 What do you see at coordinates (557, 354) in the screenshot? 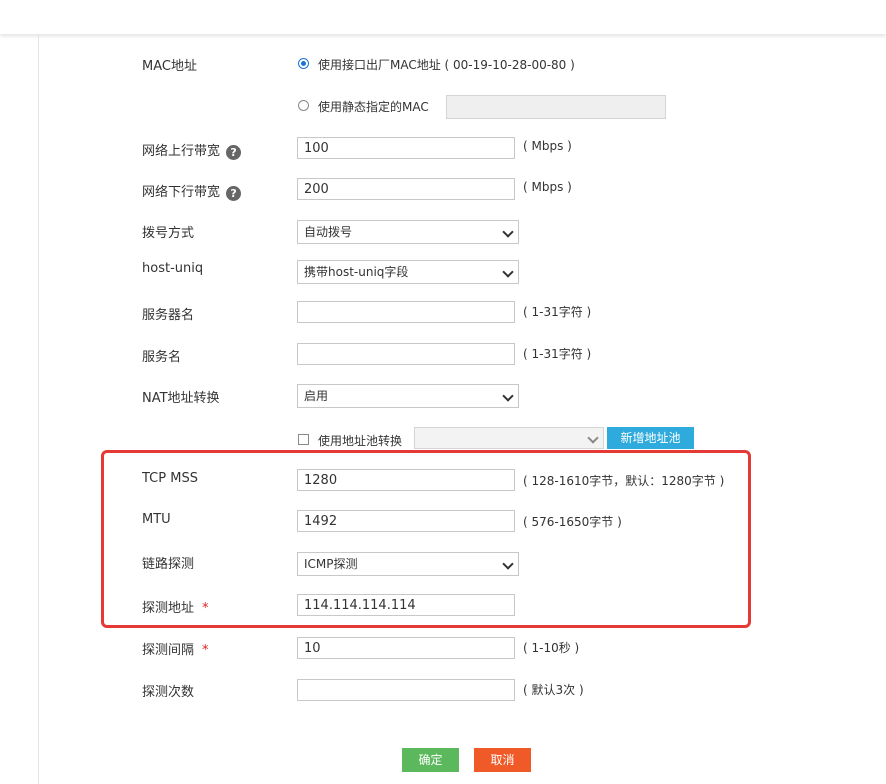
I see `service-name-hint: ( 1-31字符 )` at bounding box center [557, 354].